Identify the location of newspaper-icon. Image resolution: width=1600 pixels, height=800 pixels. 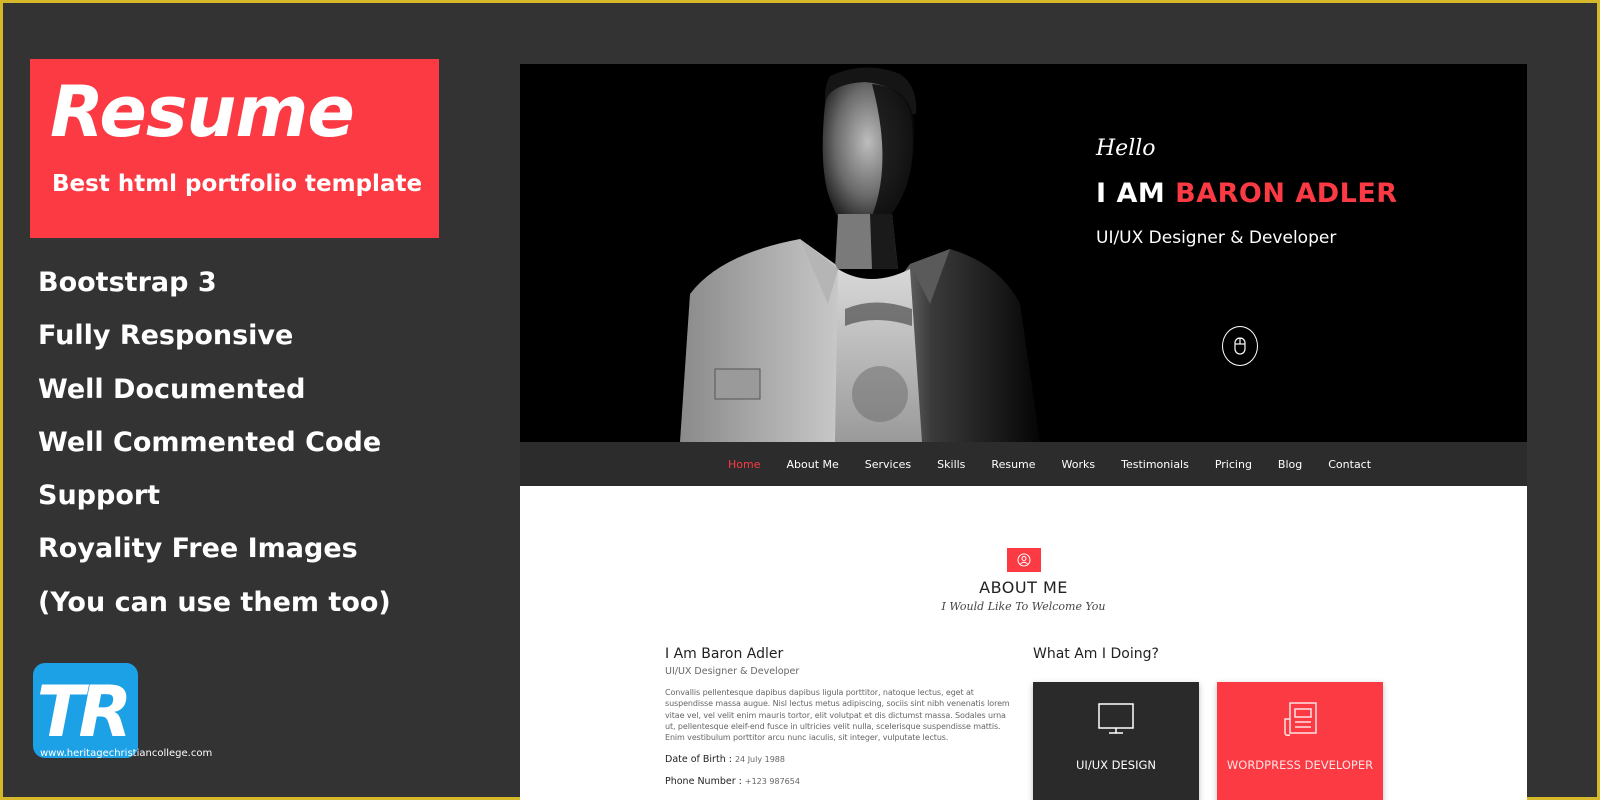
(1300, 719).